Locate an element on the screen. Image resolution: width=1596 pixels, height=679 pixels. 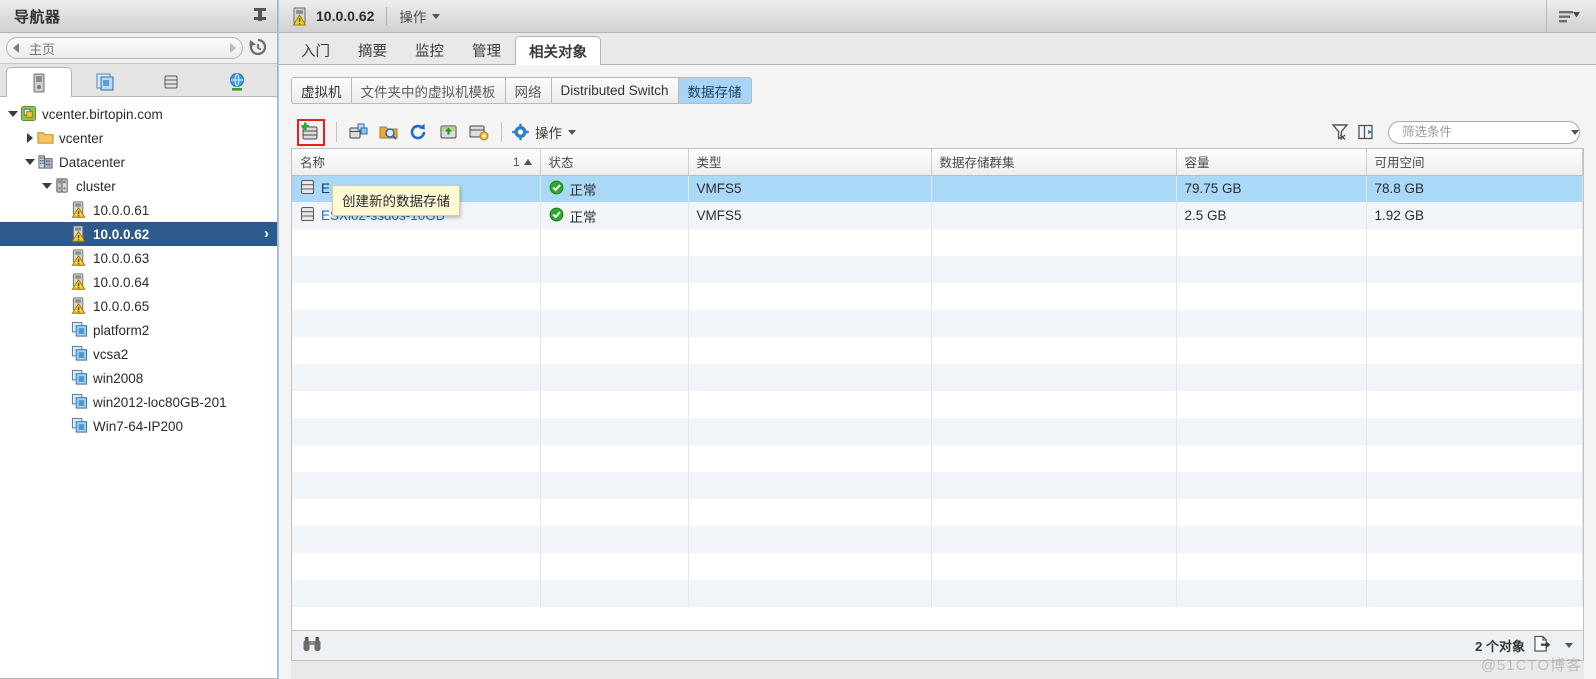
nav-tab-storage is located at coordinates (171, 81).